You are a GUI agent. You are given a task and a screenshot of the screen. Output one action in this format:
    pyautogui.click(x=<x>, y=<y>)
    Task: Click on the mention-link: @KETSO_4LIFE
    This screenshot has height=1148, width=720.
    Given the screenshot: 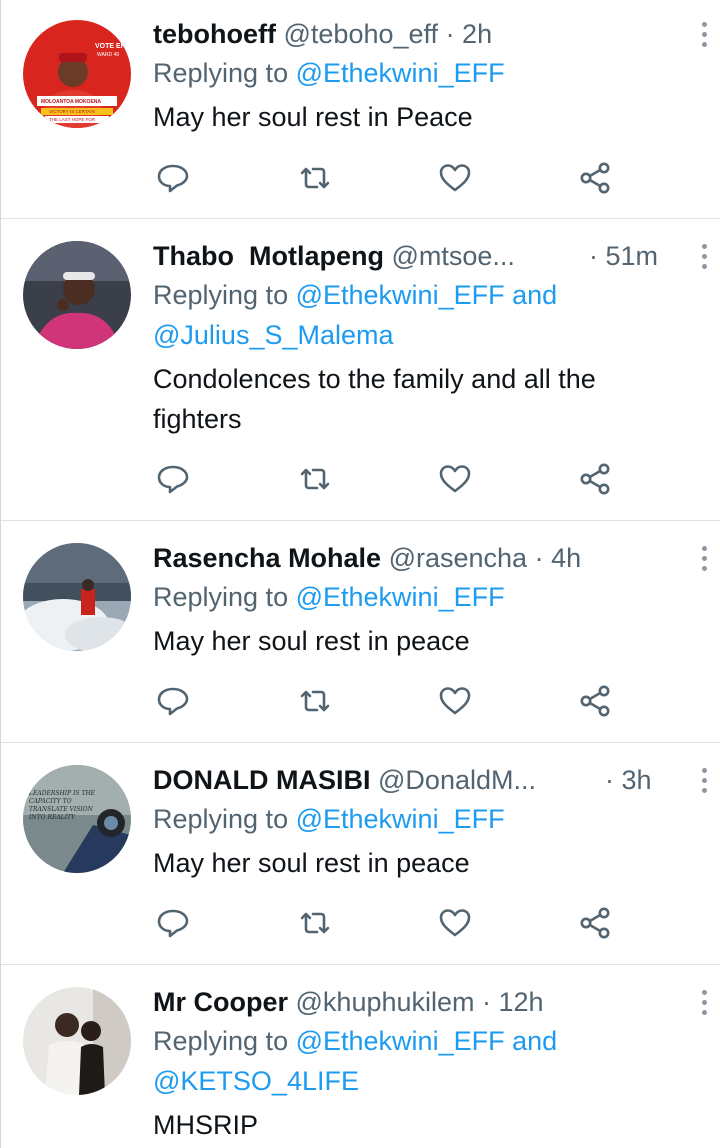 What is the action you would take?
    pyautogui.click(x=256, y=1081)
    